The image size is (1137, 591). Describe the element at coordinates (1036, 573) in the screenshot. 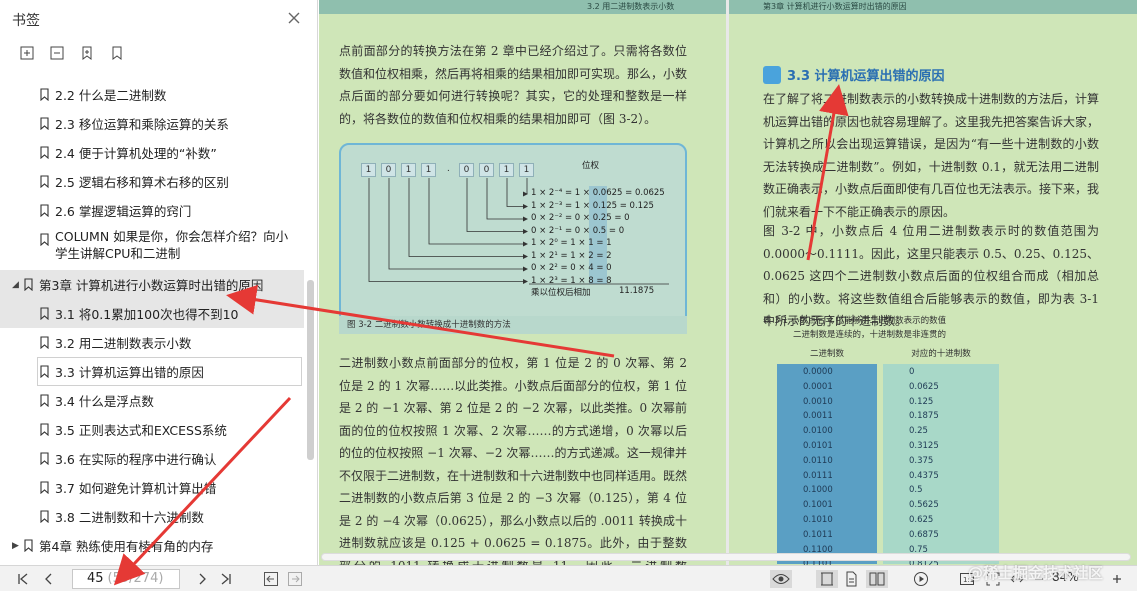

I see `watermark: @稀土掘金技术社区` at that location.